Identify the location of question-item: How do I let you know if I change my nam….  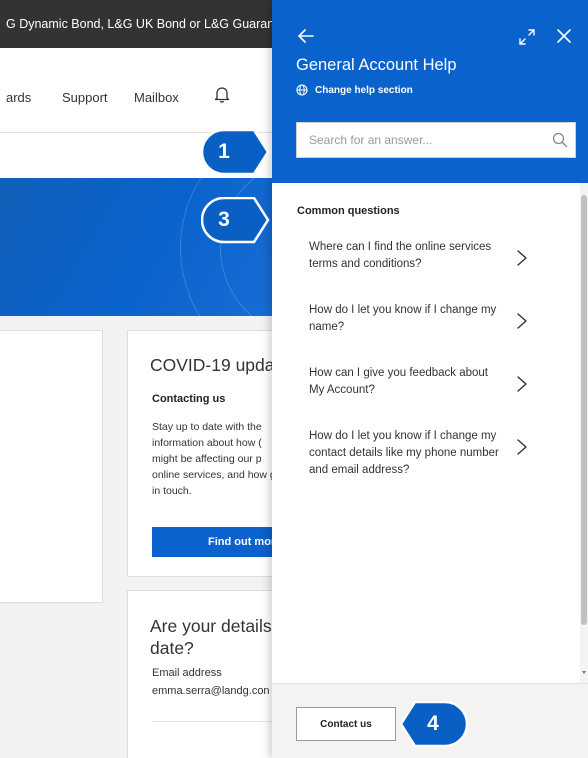
(419, 333).